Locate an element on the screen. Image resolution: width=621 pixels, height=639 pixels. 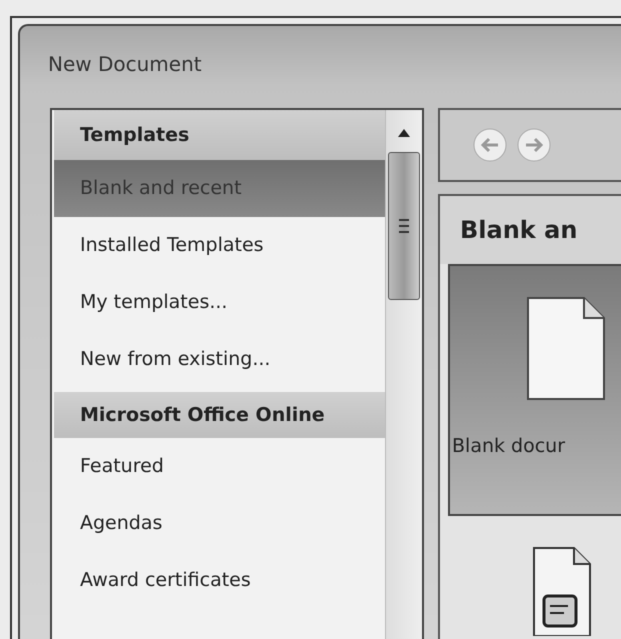
category-header: Templates is located at coordinates (219, 135).